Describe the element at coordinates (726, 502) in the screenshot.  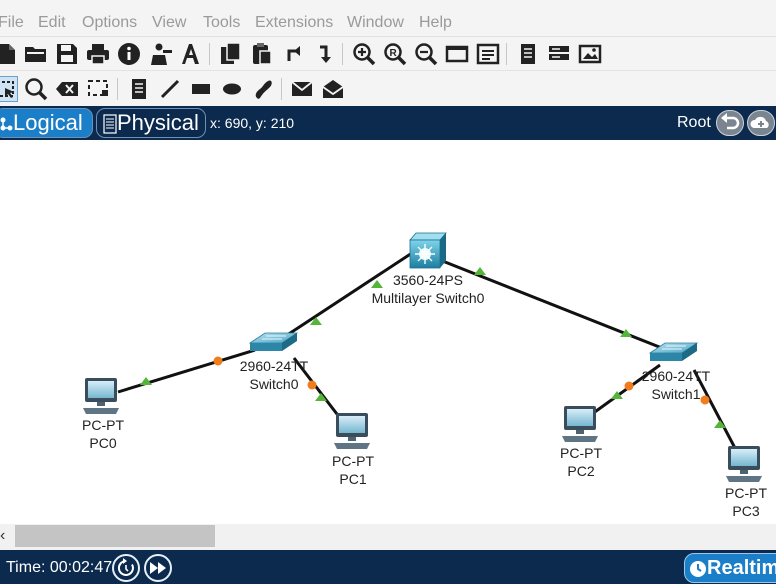
I see `pc3-label: PC-PT PC3` at that location.